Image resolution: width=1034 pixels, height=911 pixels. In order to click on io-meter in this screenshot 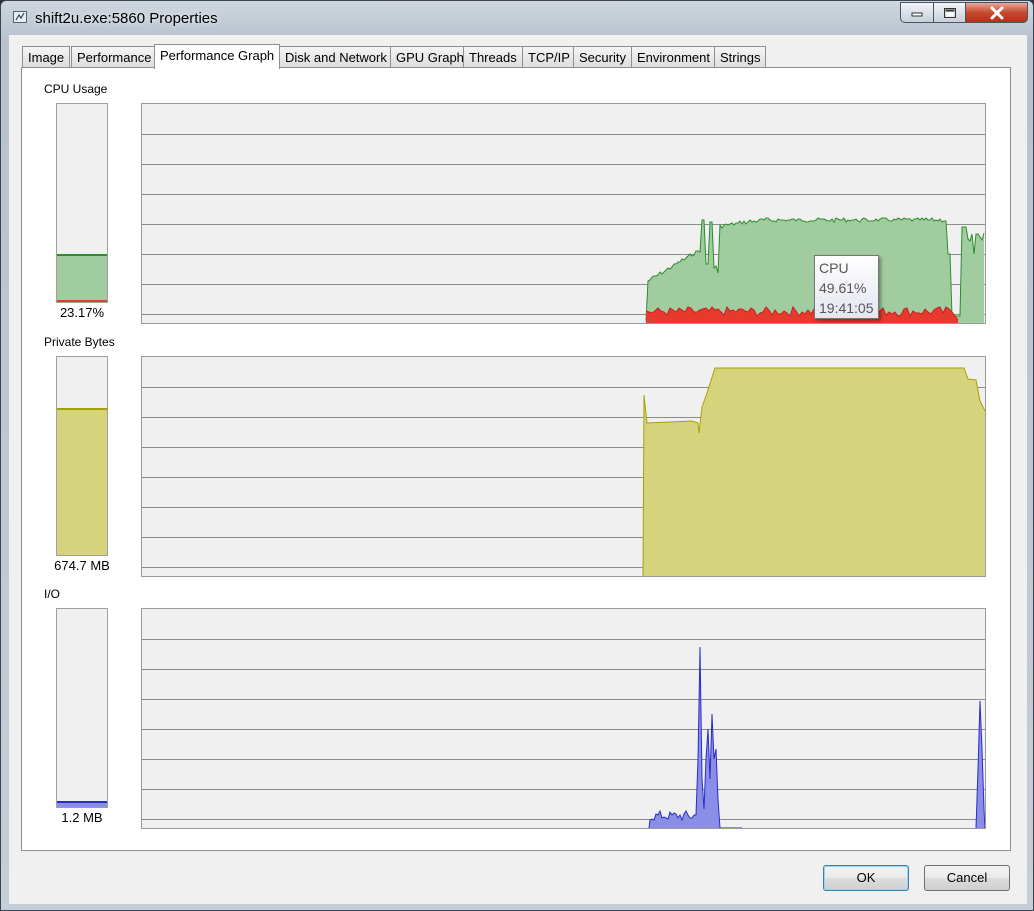, I will do `click(82, 708)`.